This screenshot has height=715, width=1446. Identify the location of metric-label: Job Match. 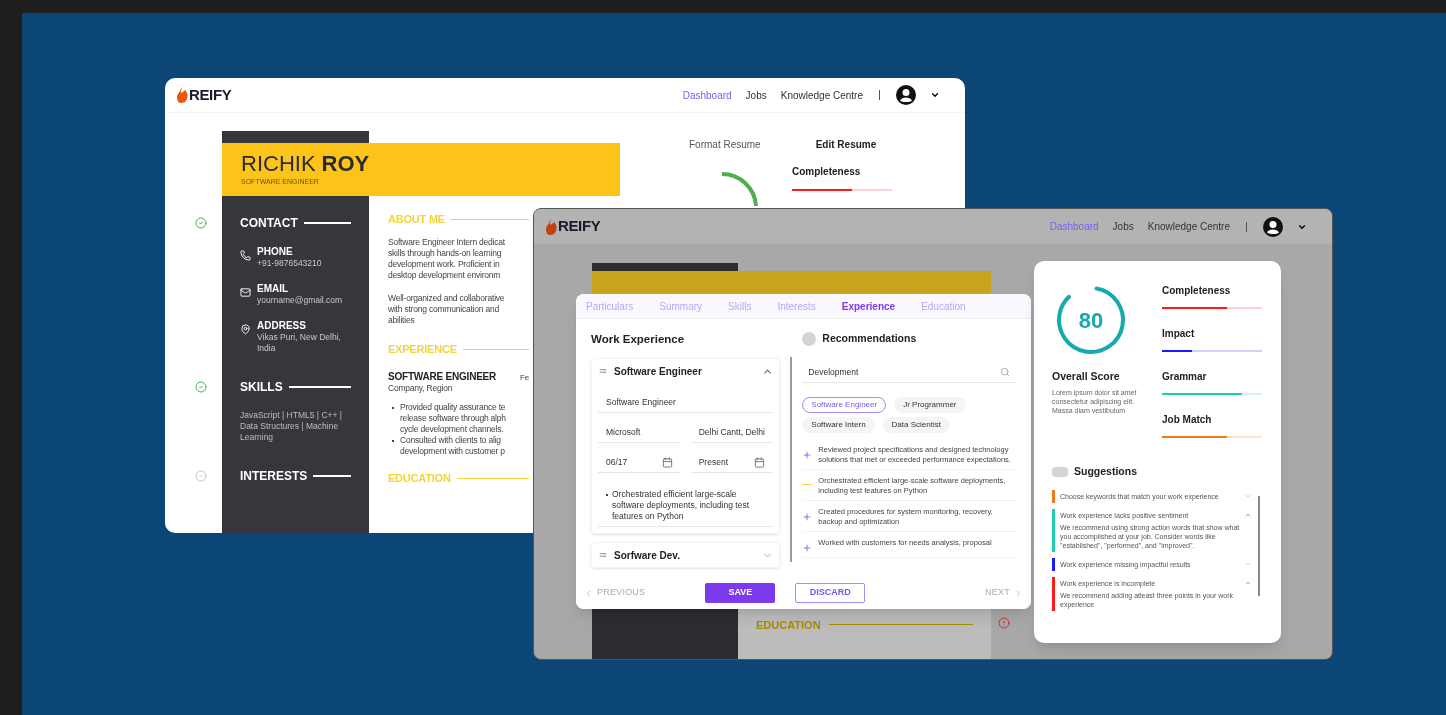
(1187, 420).